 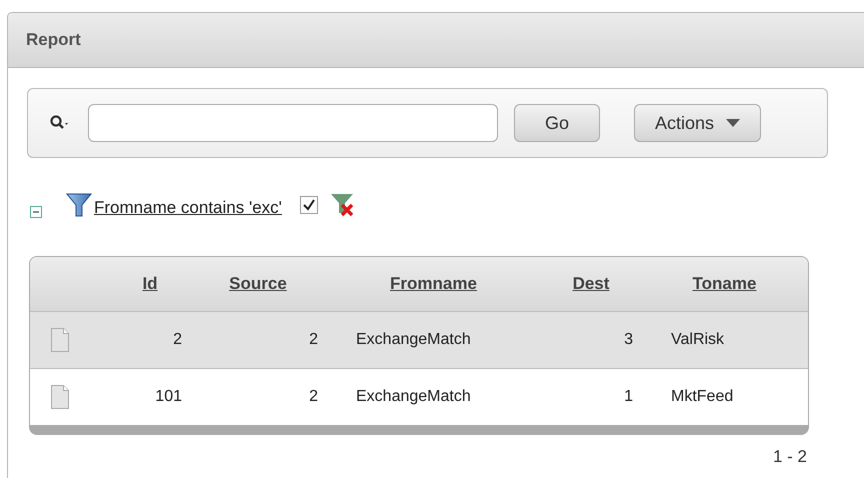 I want to click on pagination-text: 1 - 2, so click(x=789, y=457).